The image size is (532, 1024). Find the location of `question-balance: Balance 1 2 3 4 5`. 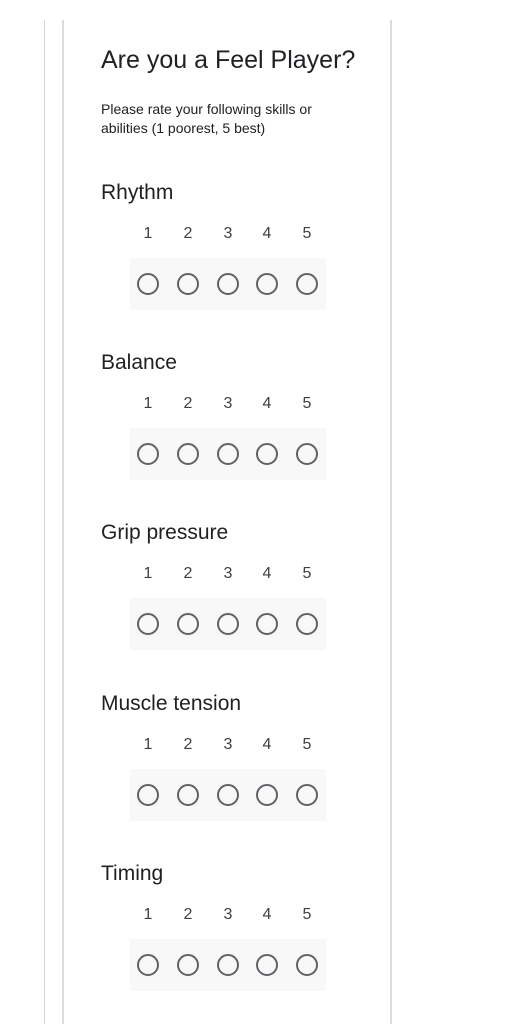

question-balance: Balance 1 2 3 4 5 is located at coordinates (266, 425).